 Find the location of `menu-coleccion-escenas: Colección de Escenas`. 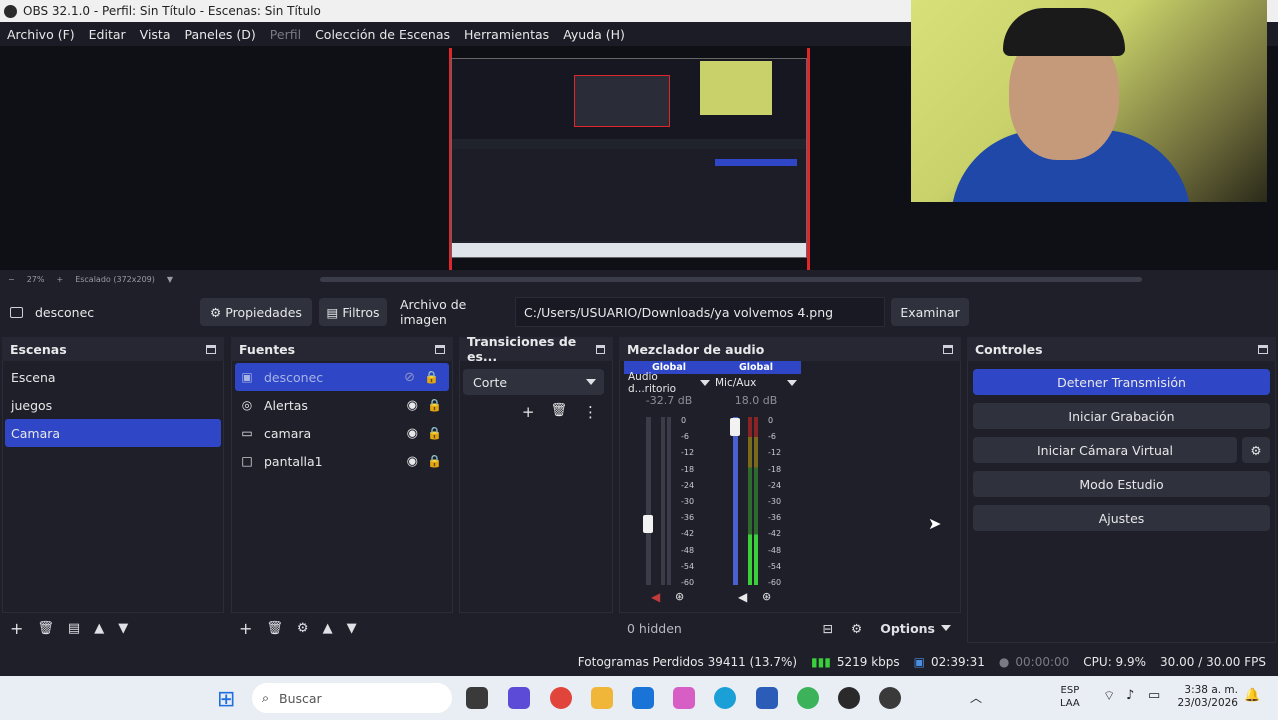

menu-coleccion-escenas: Colección de Escenas is located at coordinates (382, 34).